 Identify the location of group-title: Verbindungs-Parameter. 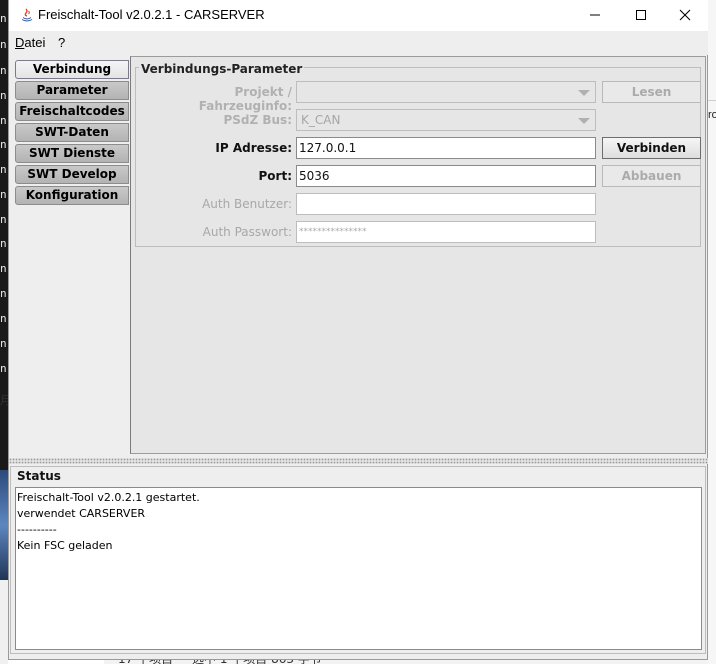
(222, 69).